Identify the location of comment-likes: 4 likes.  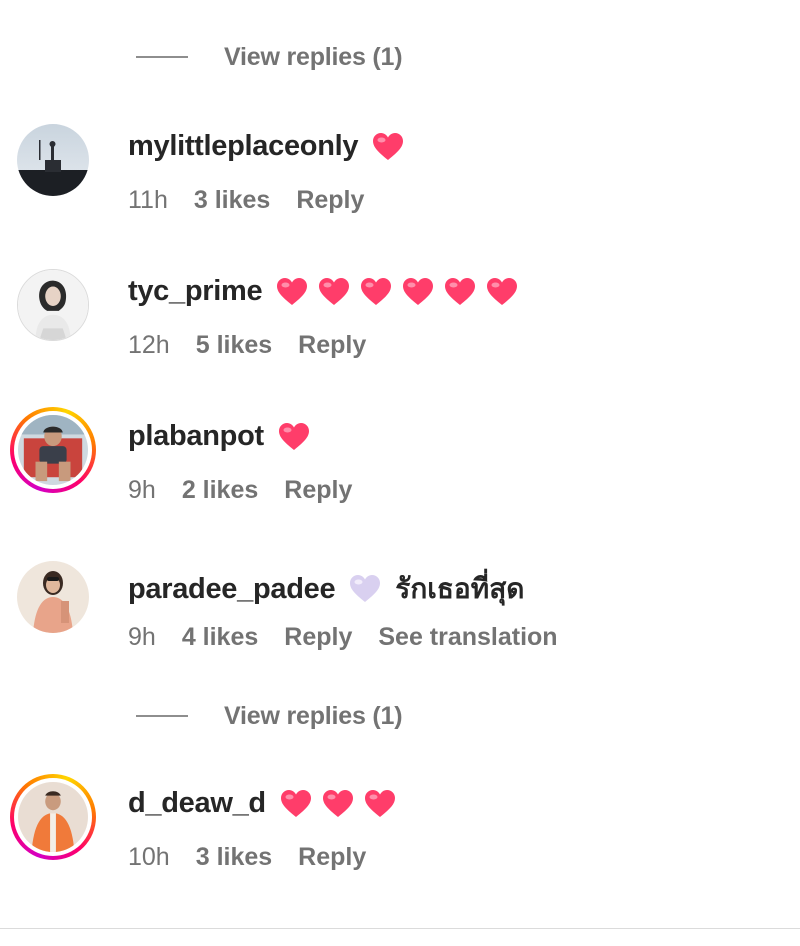
(220, 637).